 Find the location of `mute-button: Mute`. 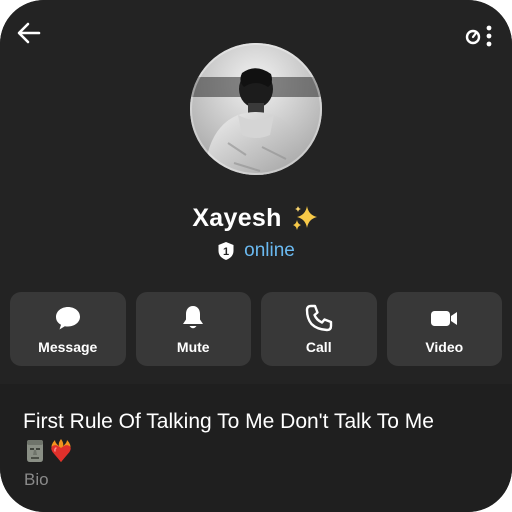

mute-button: Mute is located at coordinates (193, 329).